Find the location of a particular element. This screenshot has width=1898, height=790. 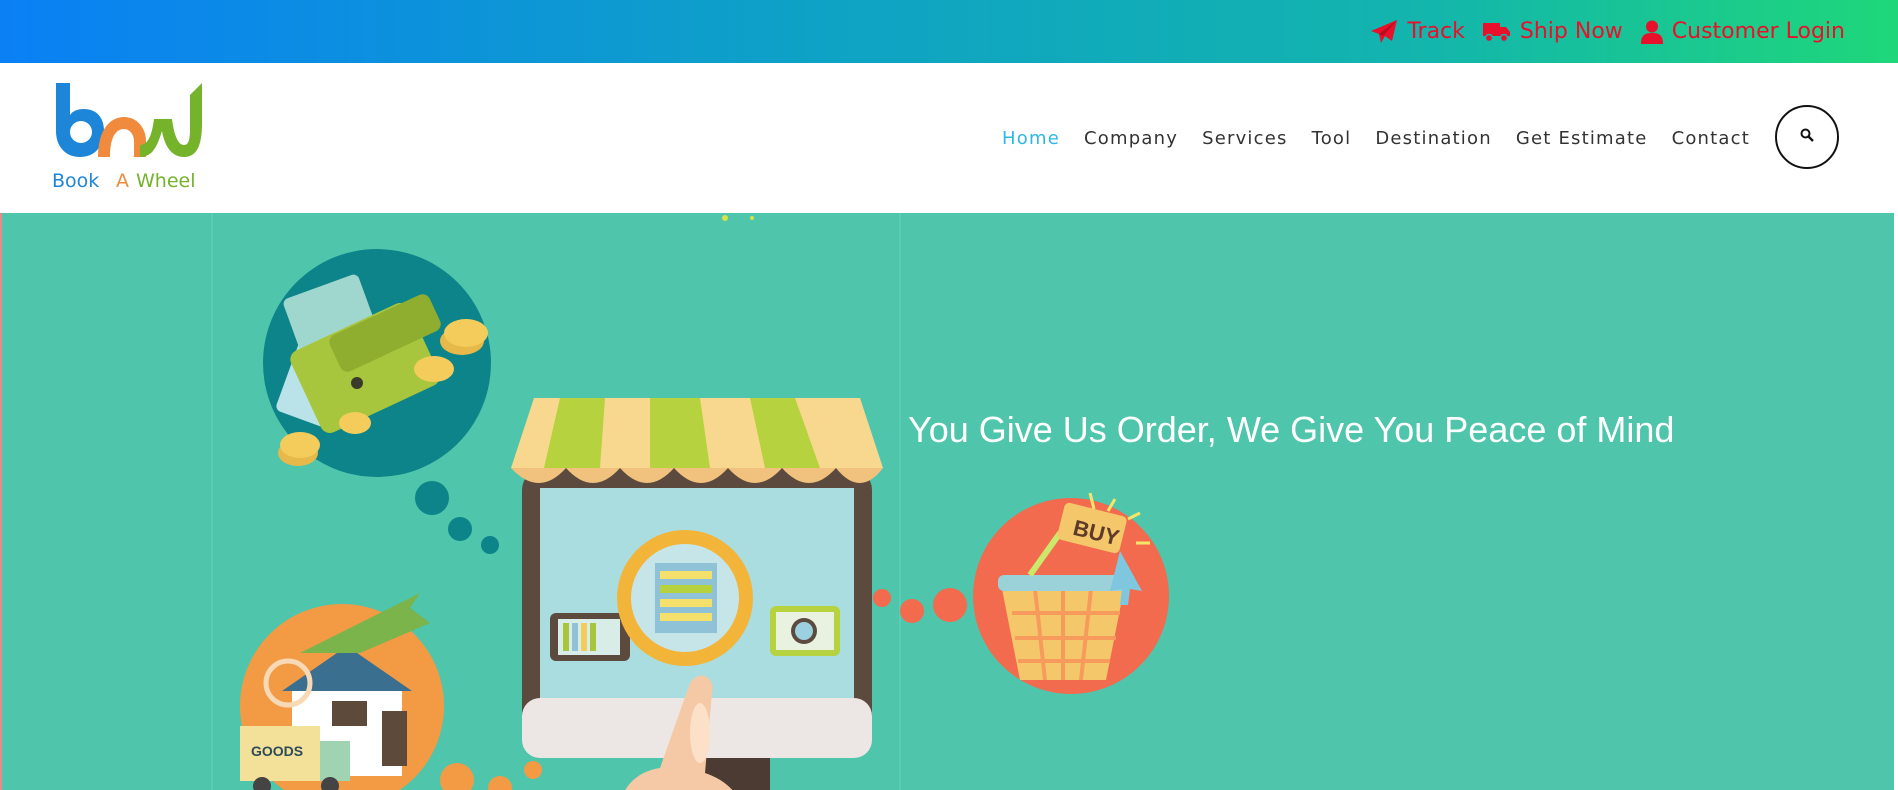

svg-text: A is located at coordinates (122, 181).